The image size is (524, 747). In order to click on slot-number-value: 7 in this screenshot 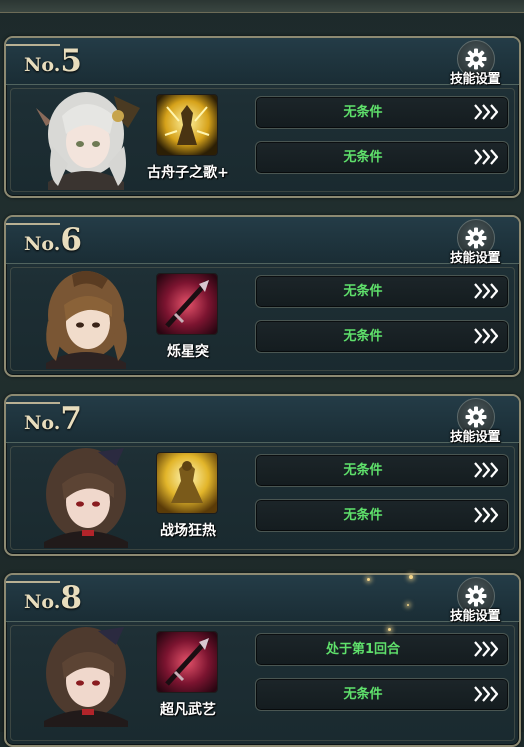, I will do `click(71, 419)`.